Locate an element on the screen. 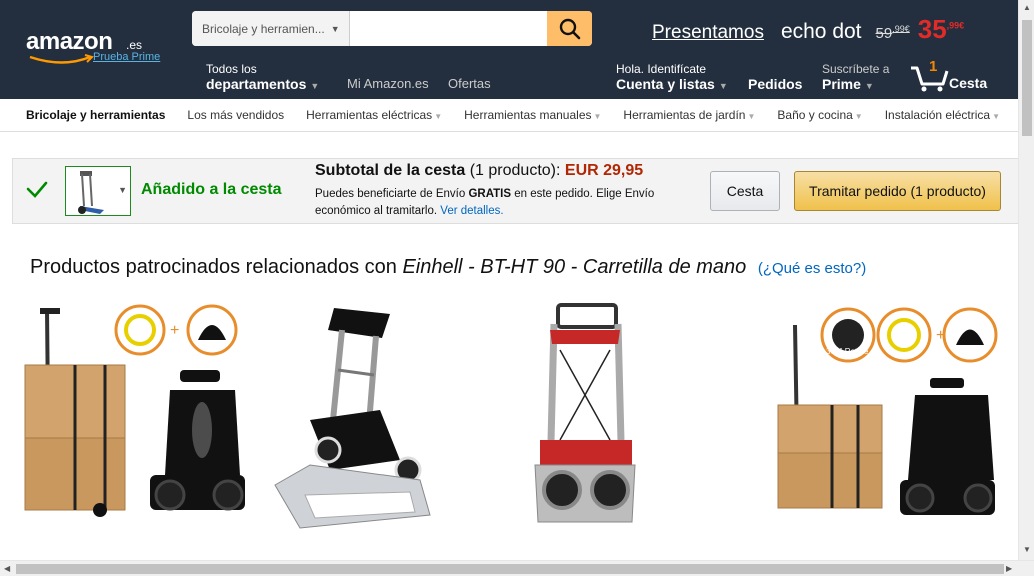 Image resolution: width=1034 pixels, height=576 pixels. cart-button: 1 Cesta is located at coordinates (954, 76).